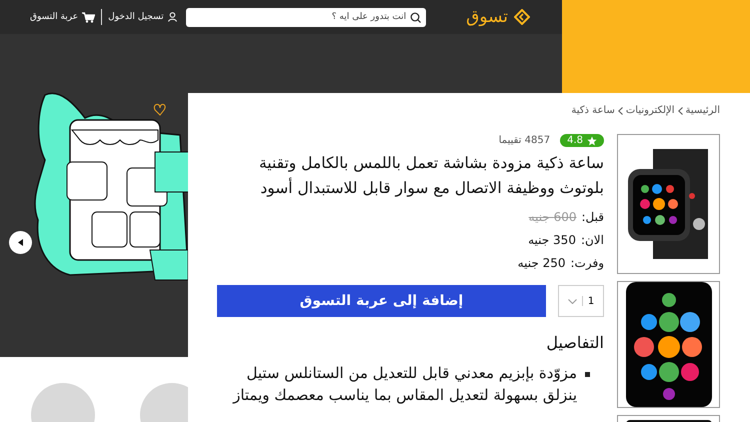 This screenshot has width=750, height=422. I want to click on review-count: 4857 تقييما, so click(524, 140).